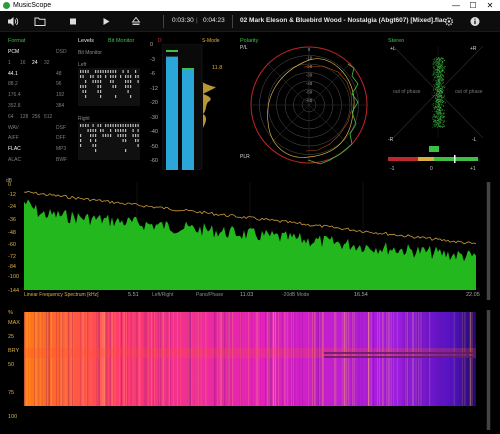  I want to click on info-icon, so click(475, 21).